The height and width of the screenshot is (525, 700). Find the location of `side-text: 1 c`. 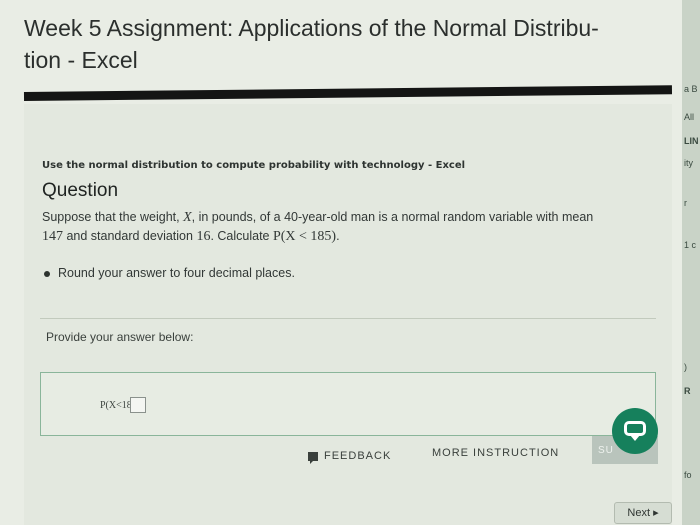

side-text: 1 c is located at coordinates (690, 245).